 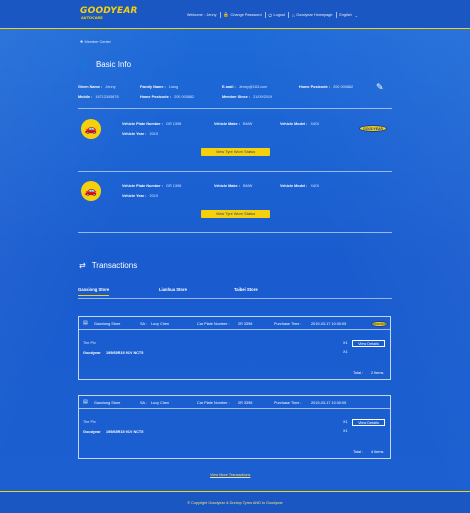 What do you see at coordinates (314, 124) in the screenshot?
I see `vehicle-model-value: X4Ol` at bounding box center [314, 124].